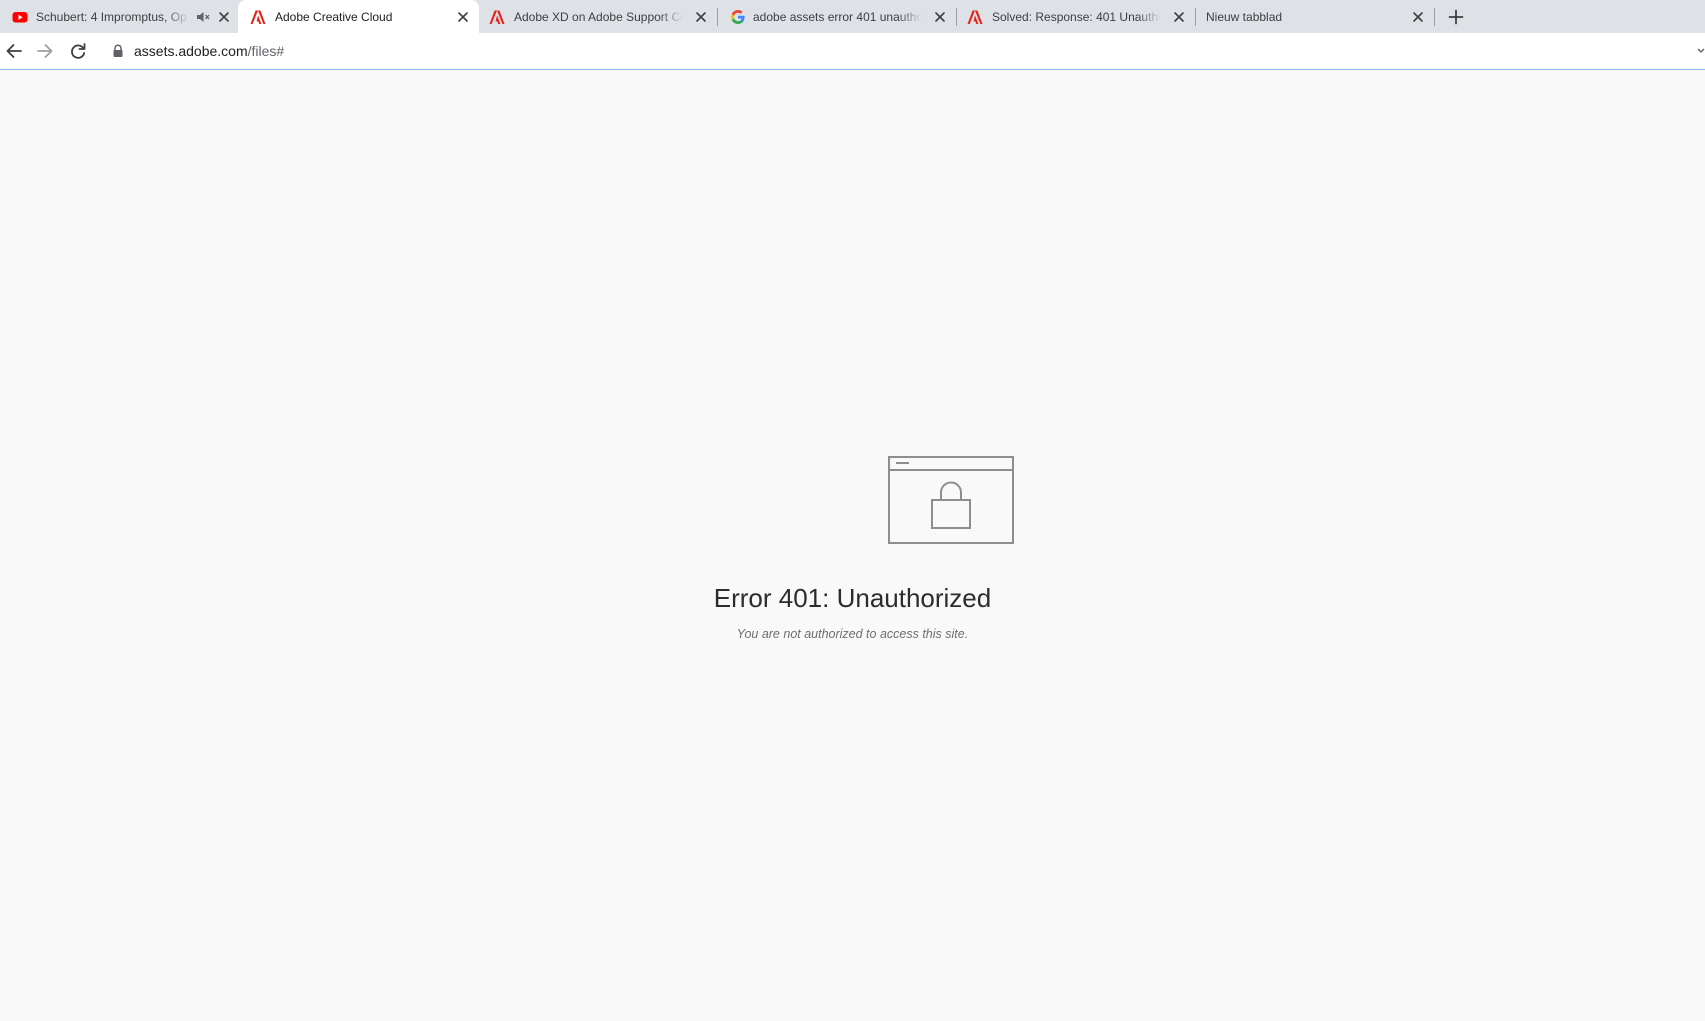 Image resolution: width=1705 pixels, height=1021 pixels. I want to click on tab-title: Solved: Response: 401 Unauthorized, so click(1076, 17).